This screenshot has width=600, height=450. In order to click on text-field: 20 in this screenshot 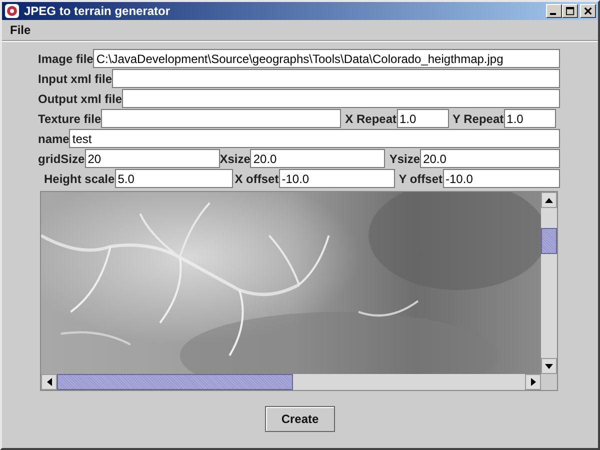, I will do `click(152, 158)`.